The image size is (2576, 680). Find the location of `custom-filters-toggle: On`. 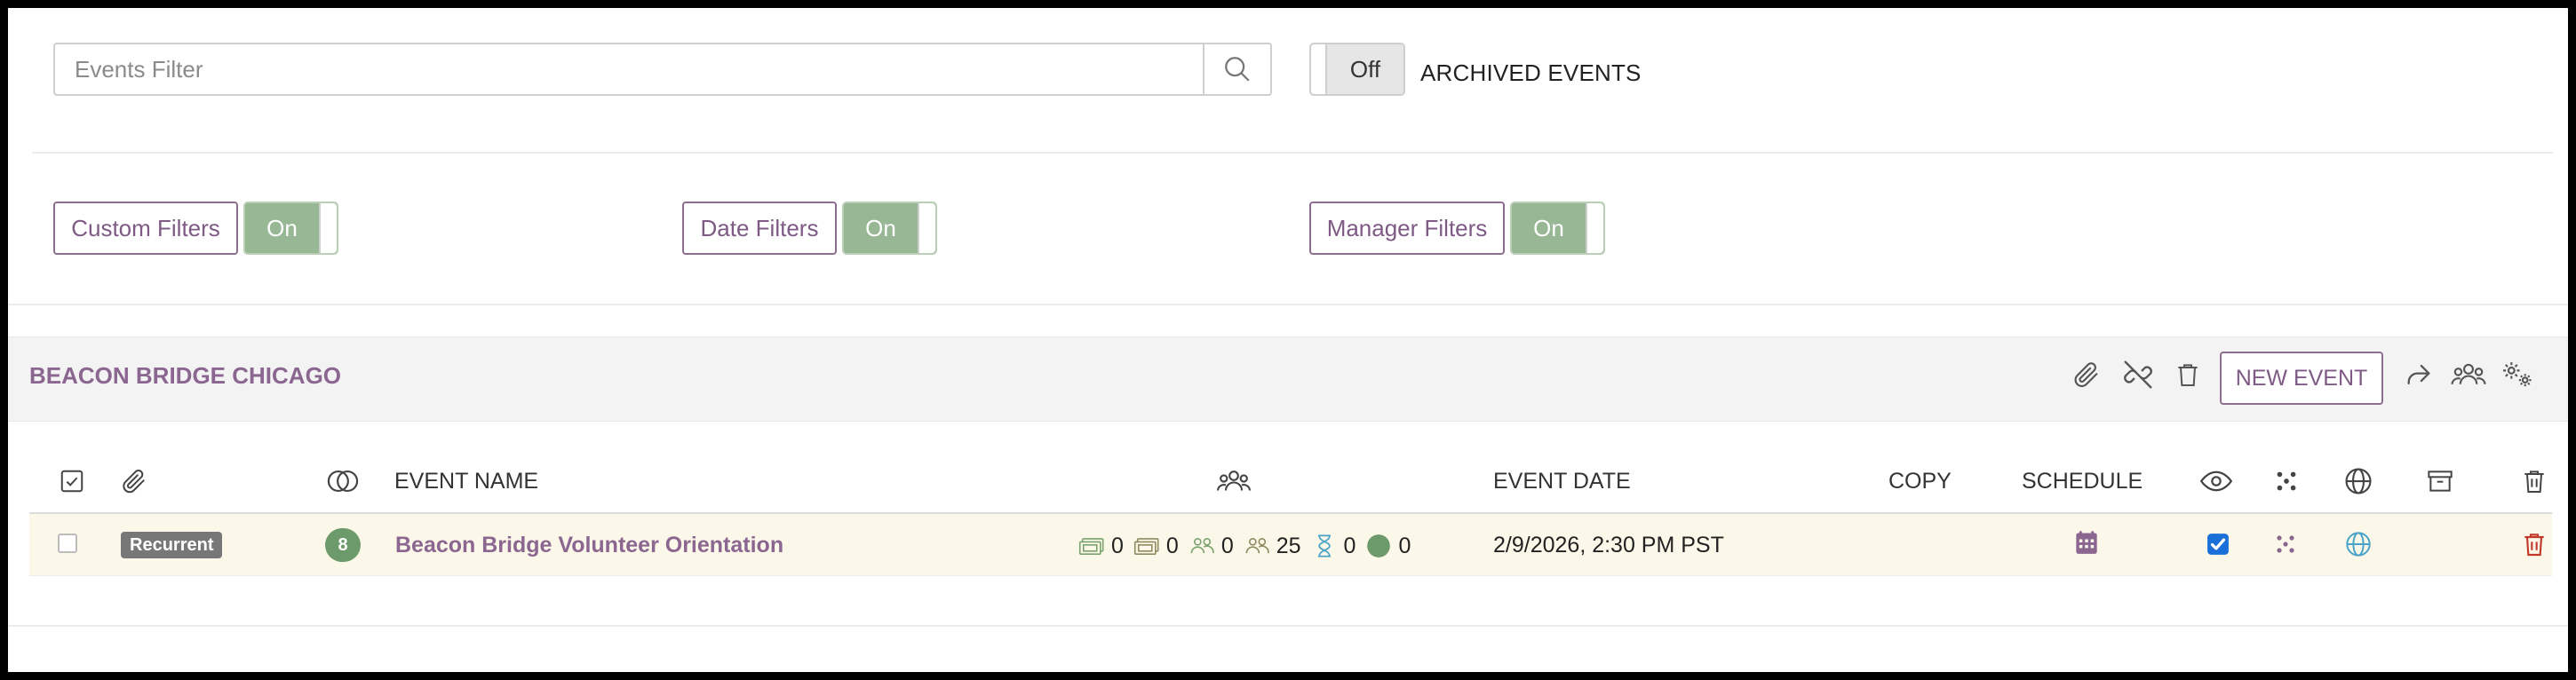

custom-filters-toggle: On is located at coordinates (290, 228).